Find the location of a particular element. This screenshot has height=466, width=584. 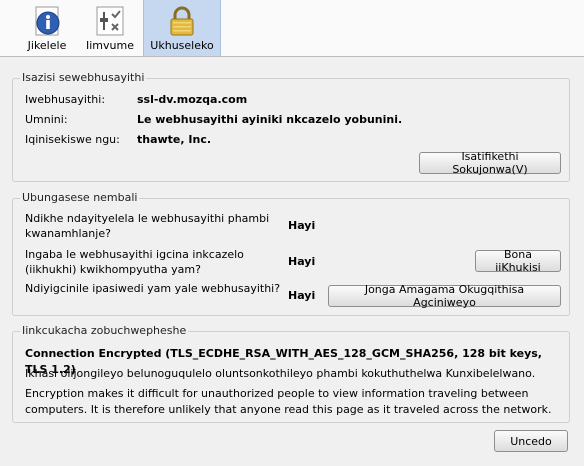

passwords-answer: Hayi is located at coordinates (302, 295).